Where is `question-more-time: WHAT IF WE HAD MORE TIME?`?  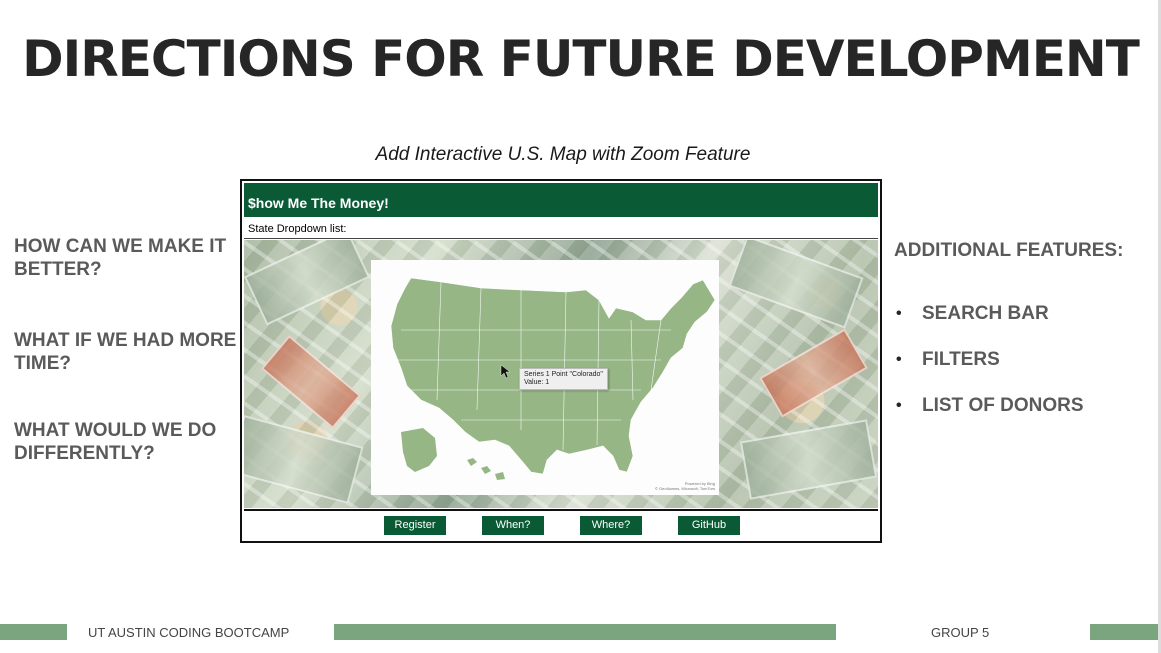
question-more-time: WHAT IF WE HAD MORE TIME? is located at coordinates (125, 352).